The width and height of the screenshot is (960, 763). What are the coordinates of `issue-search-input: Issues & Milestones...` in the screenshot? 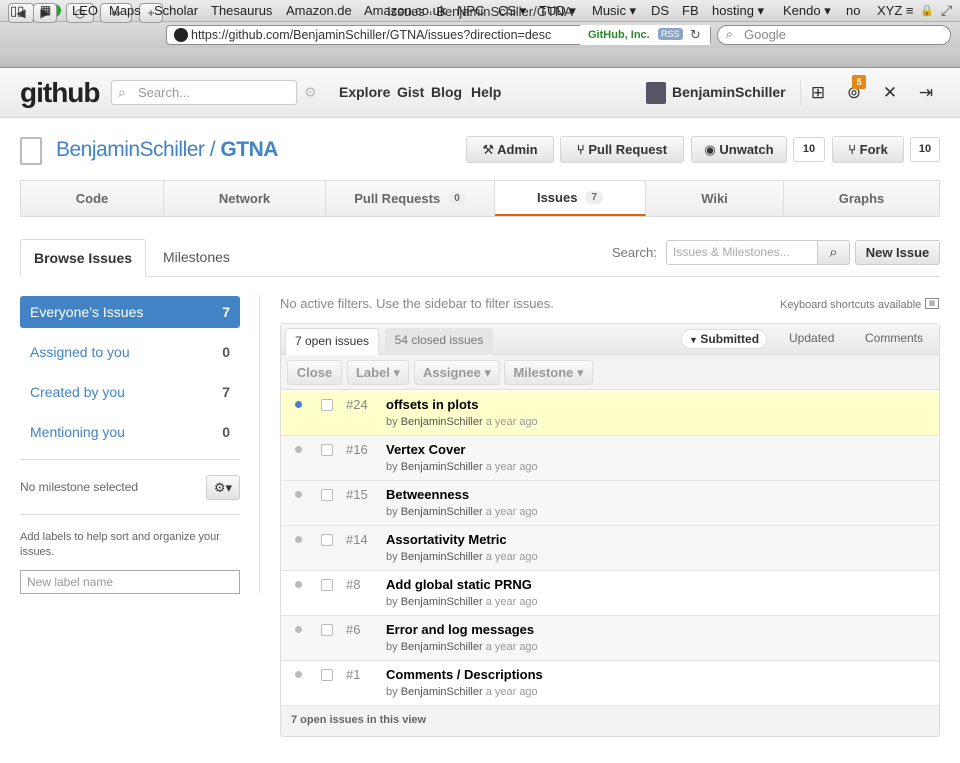 It's located at (742, 252).